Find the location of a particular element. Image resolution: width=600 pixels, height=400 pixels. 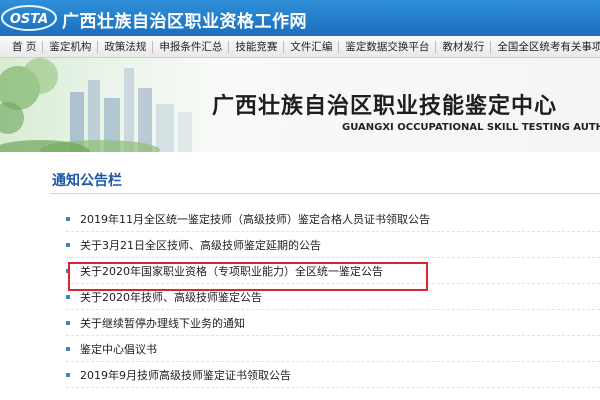

notice-item: 关于继续暂停办理线下业务的通知 is located at coordinates (333, 323).